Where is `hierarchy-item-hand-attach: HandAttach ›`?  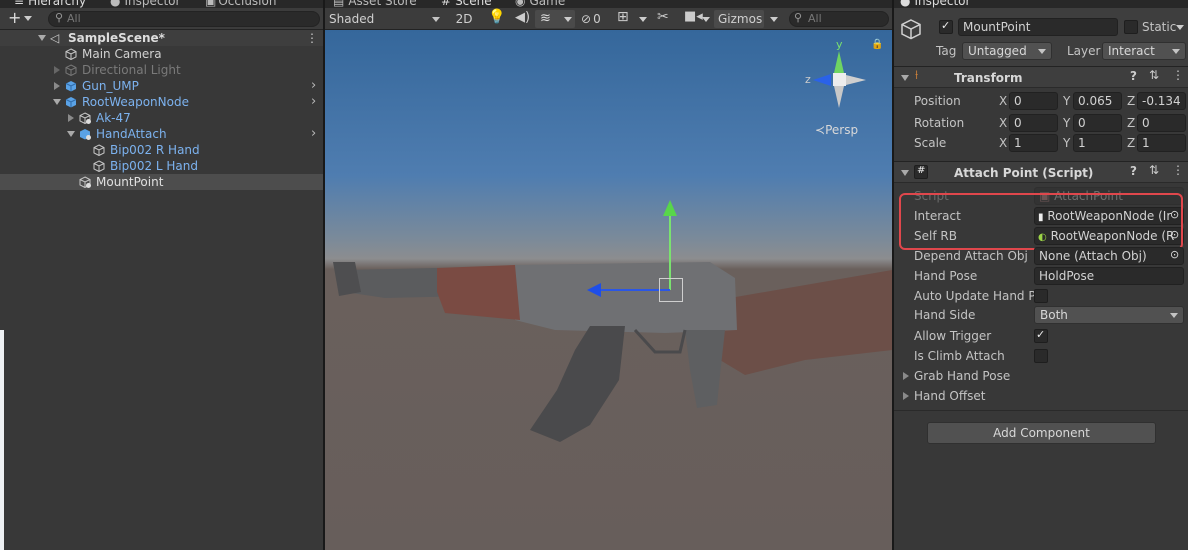
hierarchy-item-hand-attach: HandAttach › is located at coordinates (161, 134).